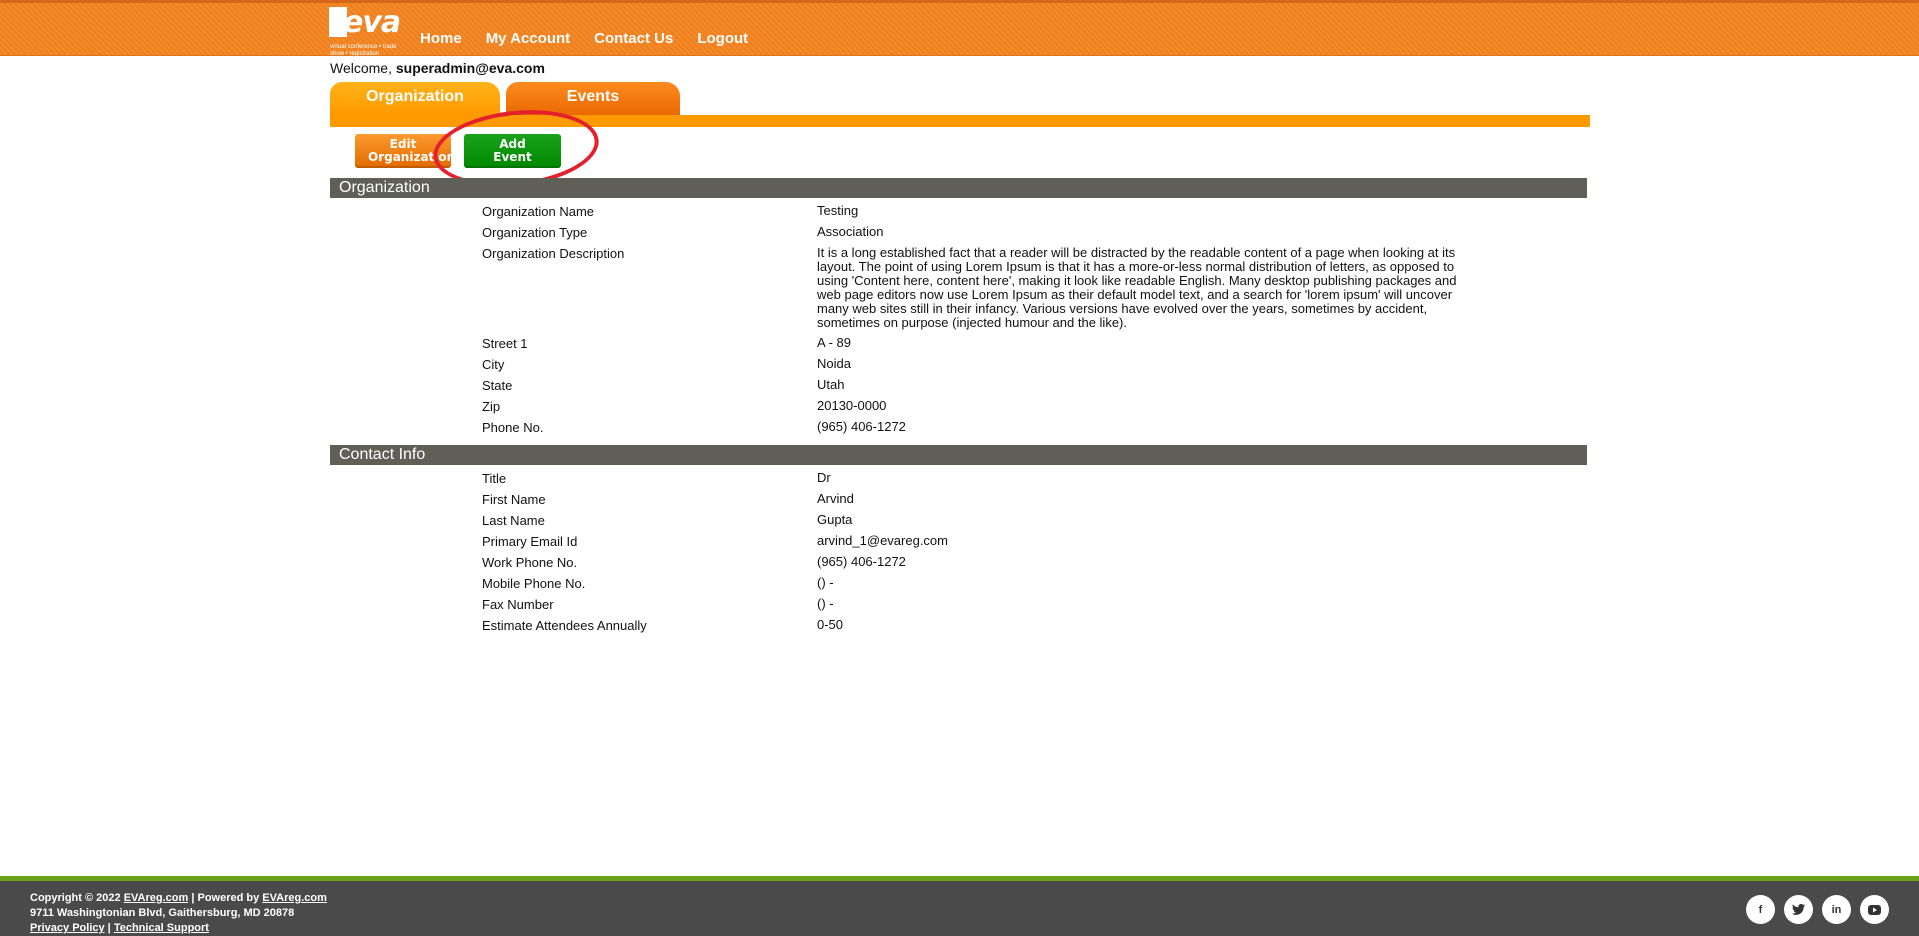 This screenshot has width=1919, height=936. I want to click on section-contact-info: Contact Info, so click(958, 455).